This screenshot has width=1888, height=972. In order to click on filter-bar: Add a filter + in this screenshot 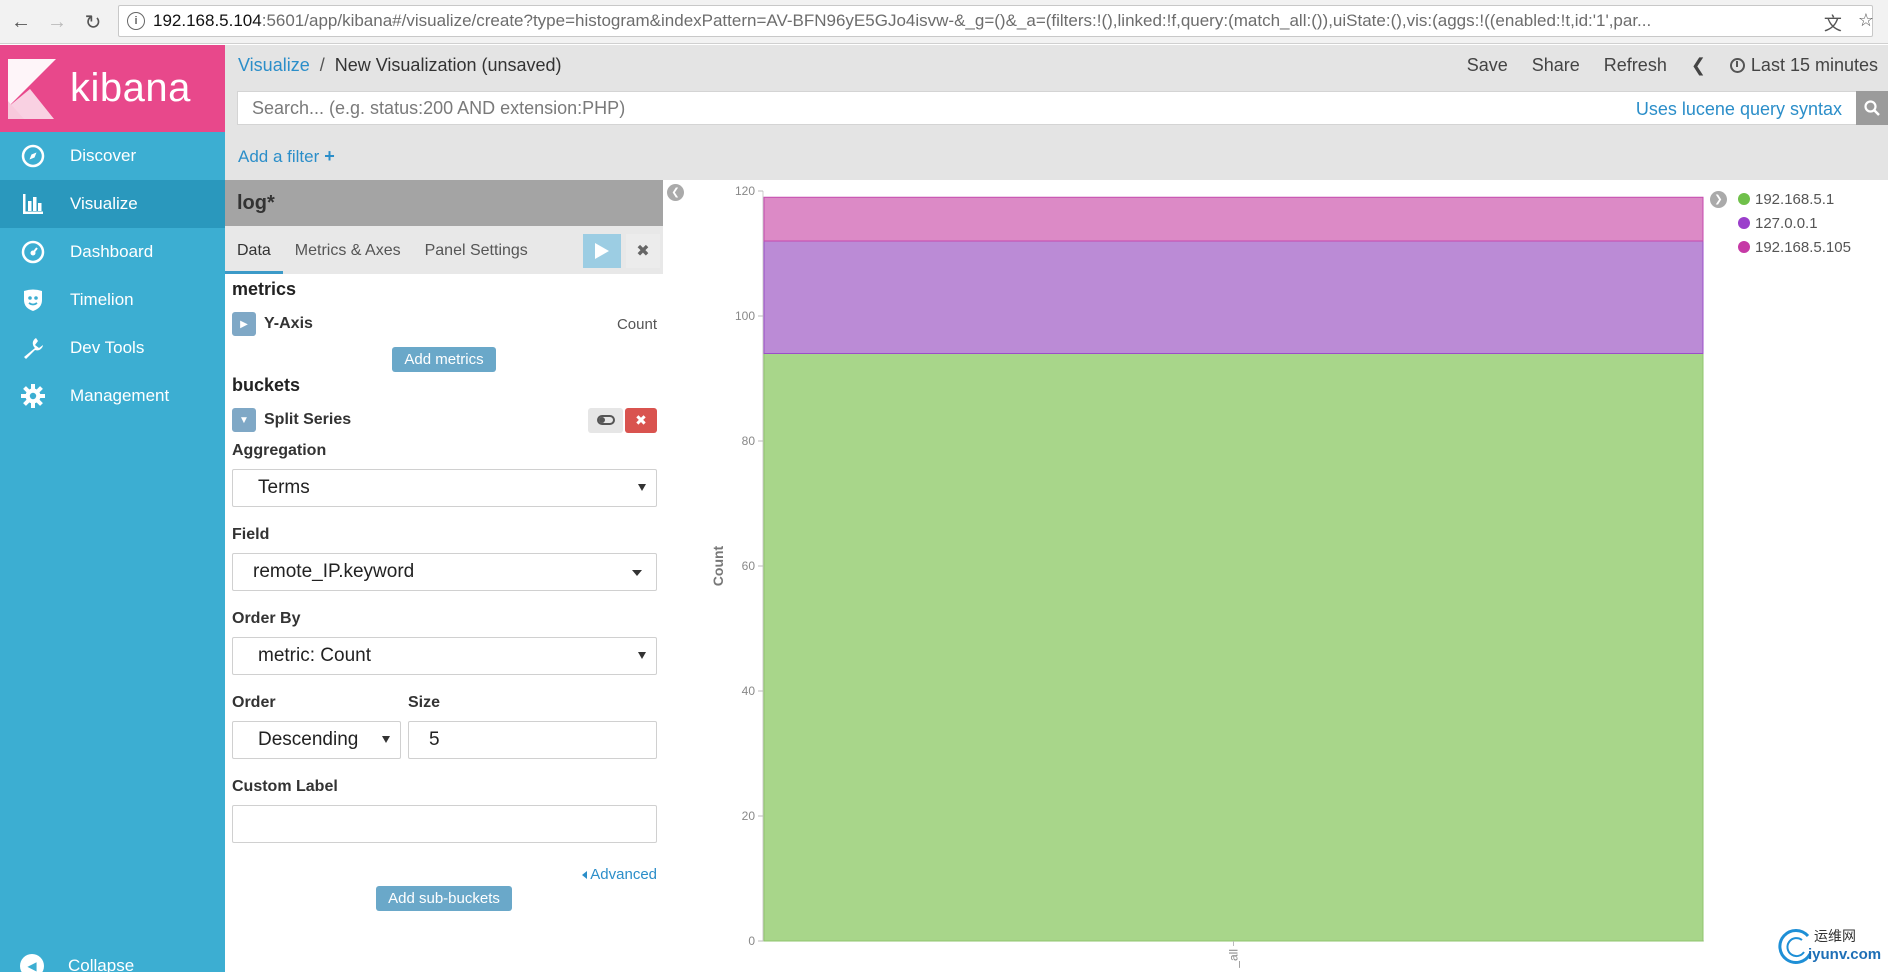, I will do `click(1056, 156)`.